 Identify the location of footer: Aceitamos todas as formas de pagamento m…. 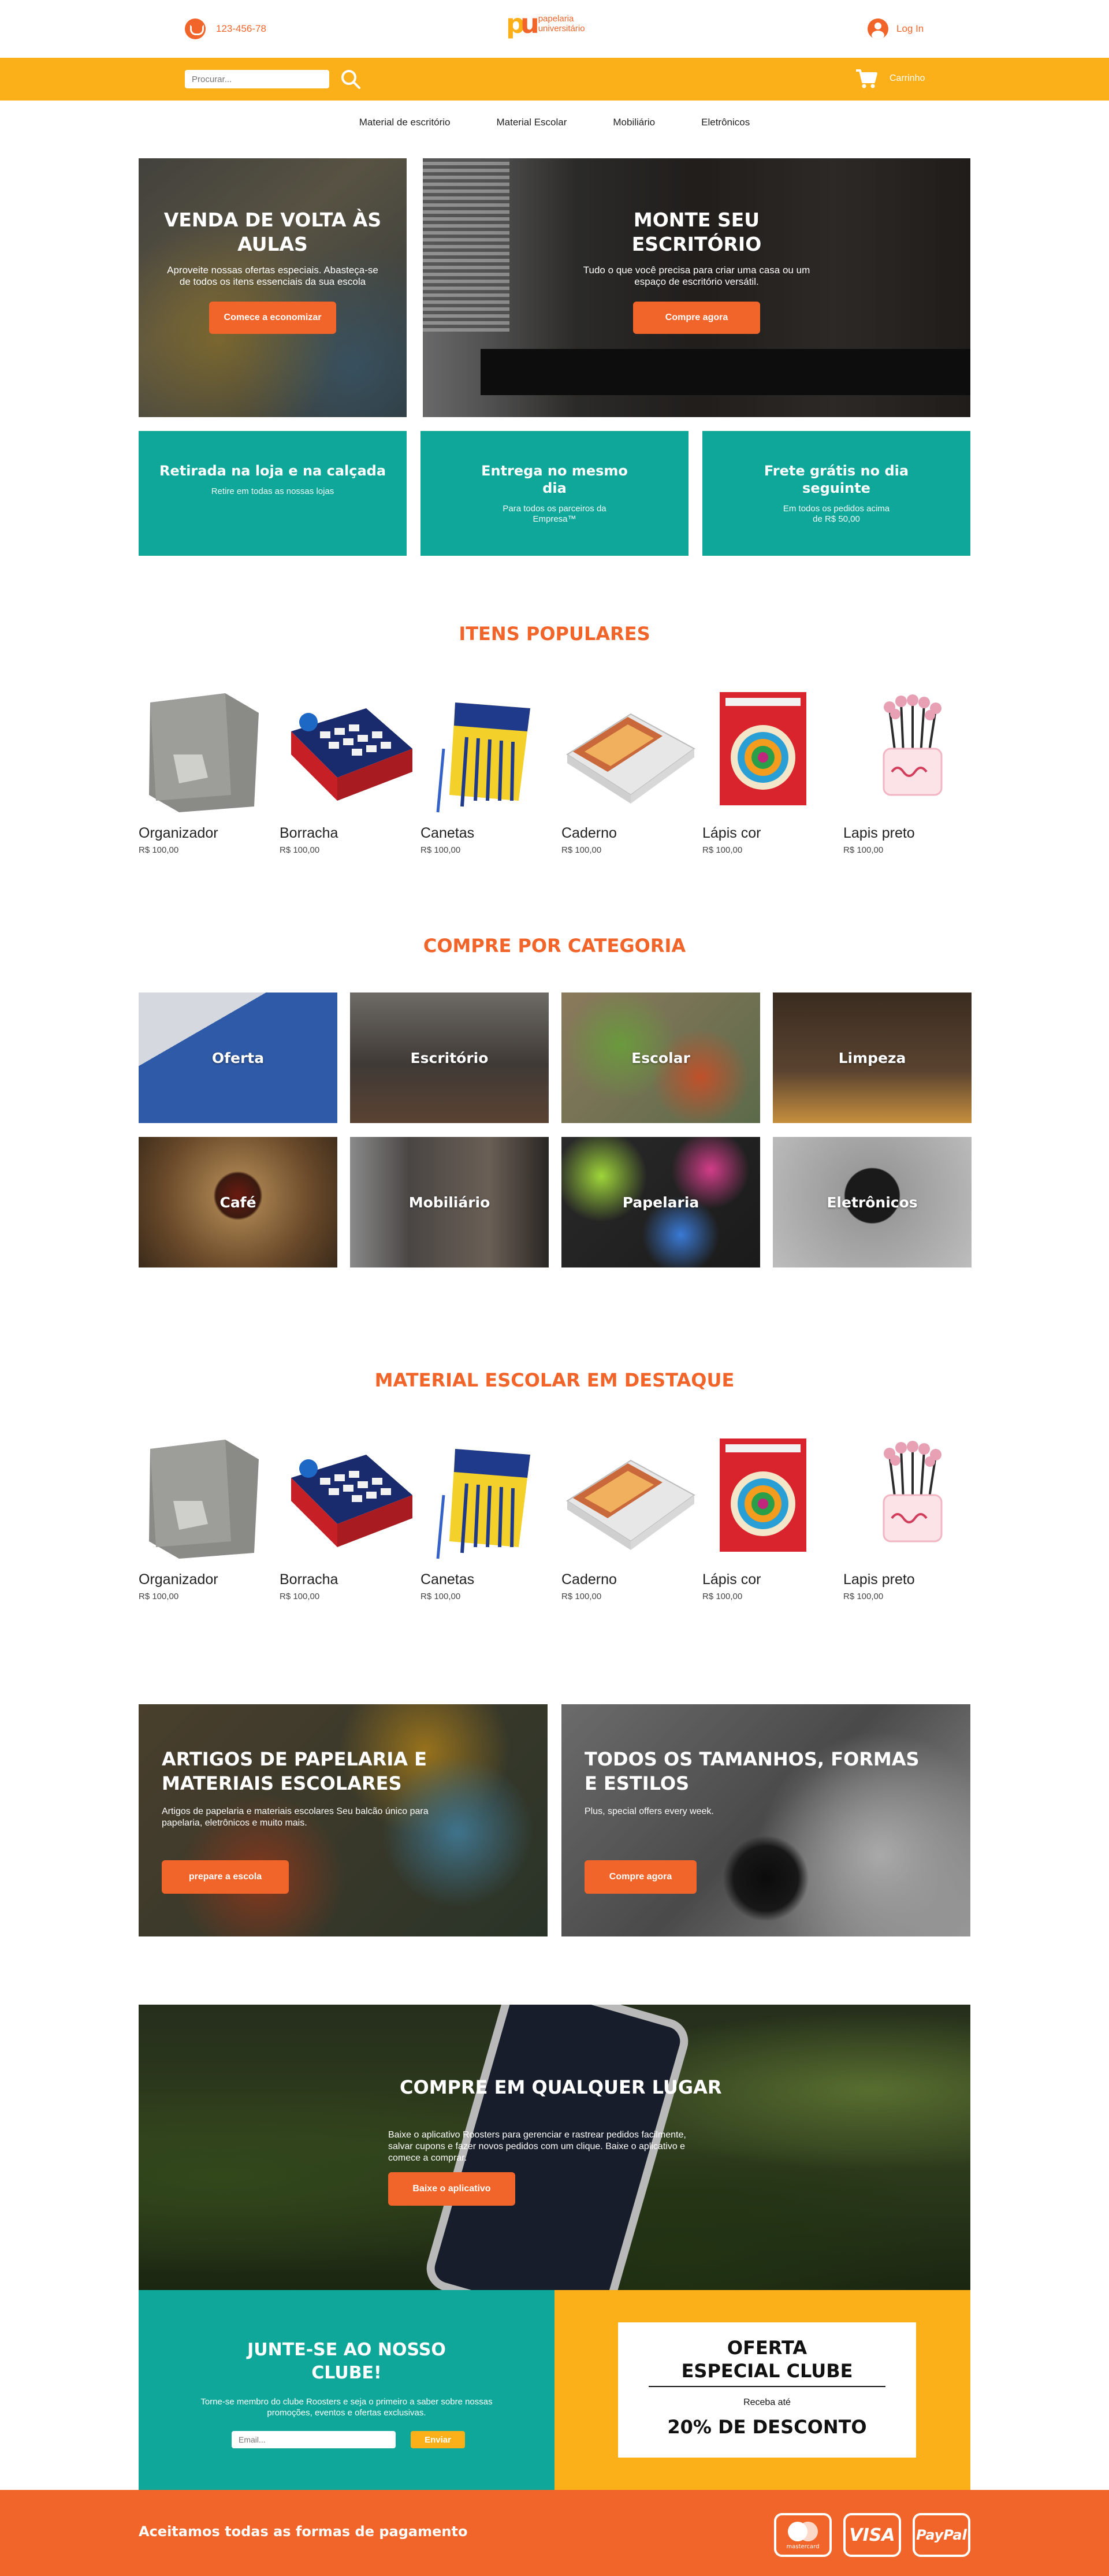
(554, 2533).